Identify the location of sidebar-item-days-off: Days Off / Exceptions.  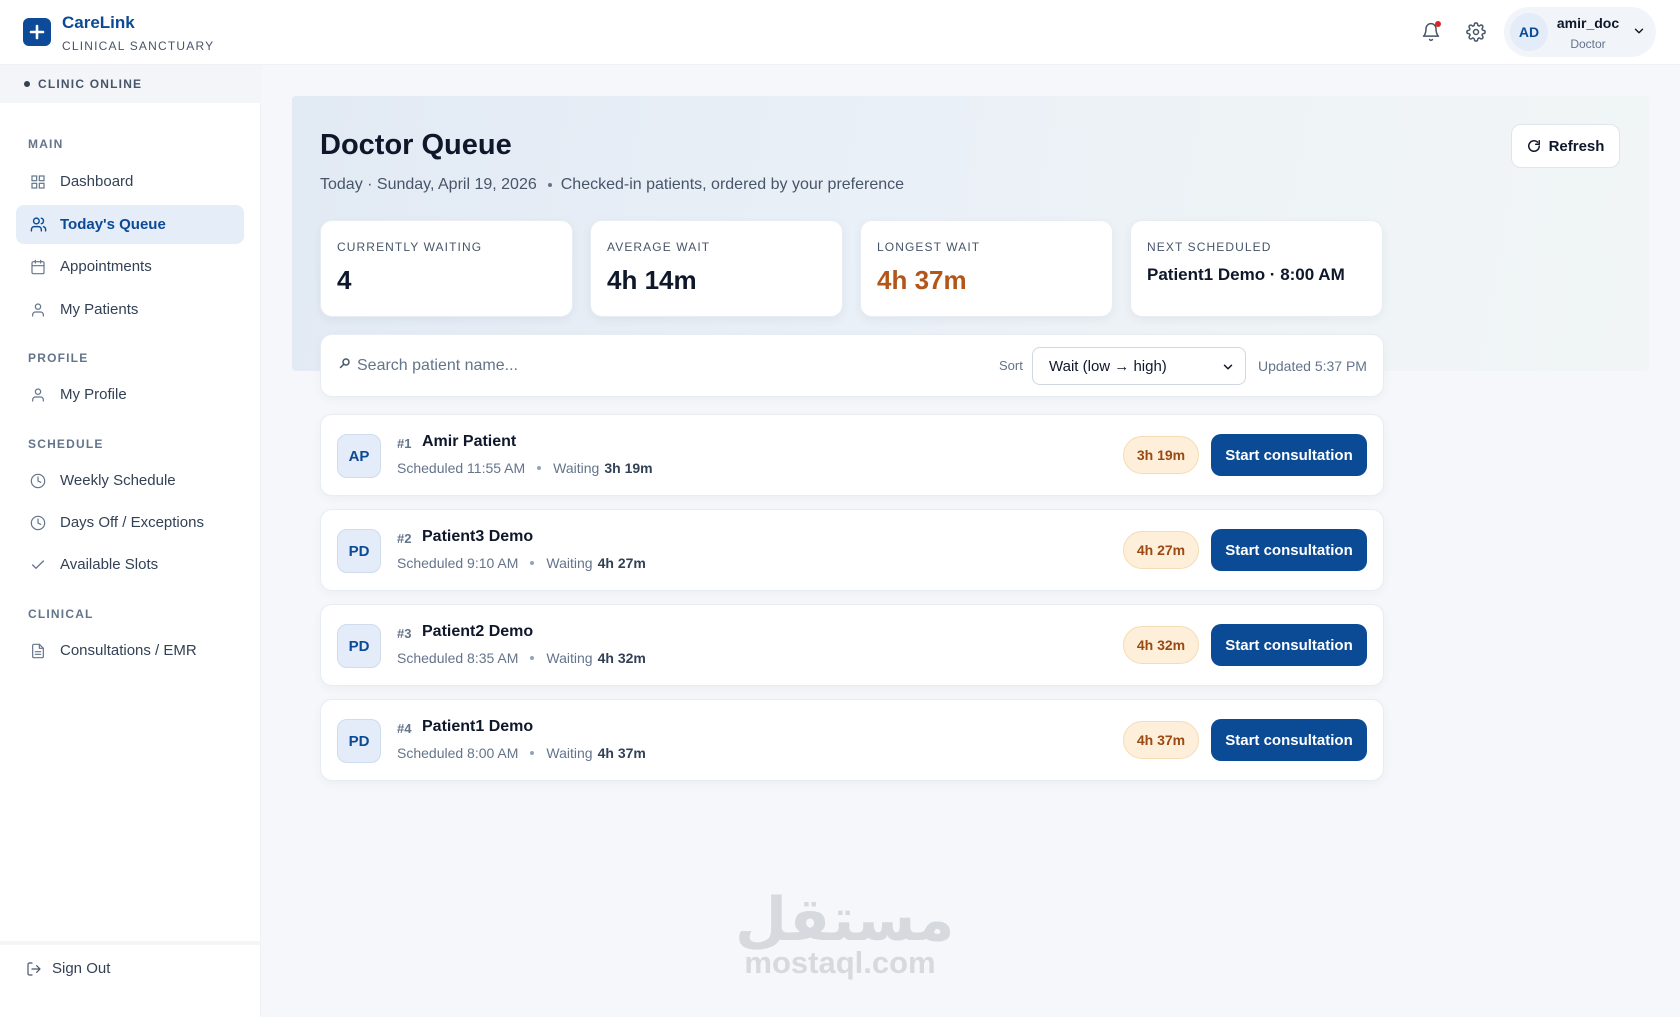
(130, 522).